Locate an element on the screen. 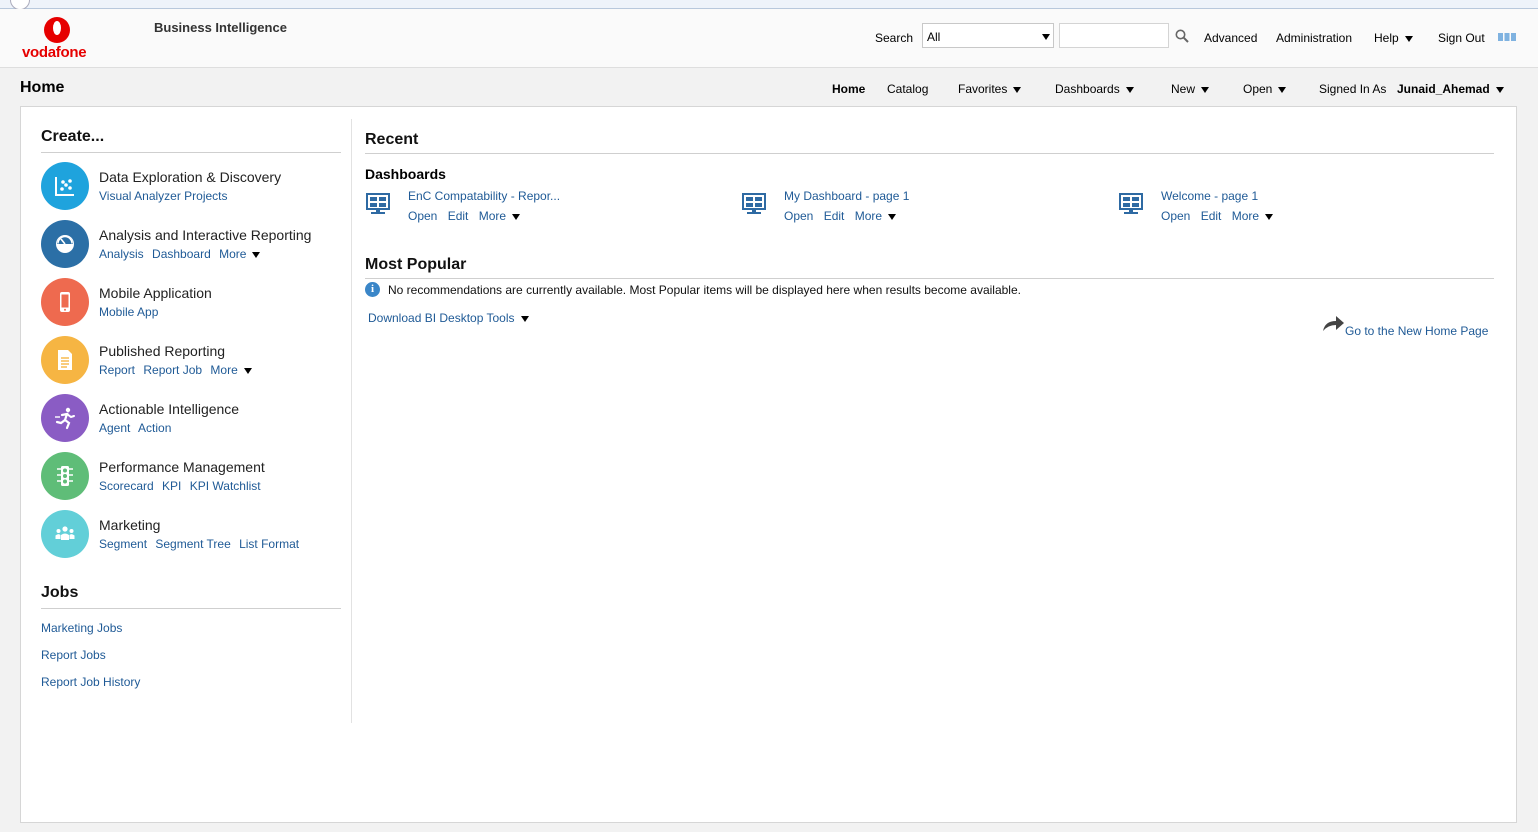  create-item-mobile is located at coordinates (65, 302).